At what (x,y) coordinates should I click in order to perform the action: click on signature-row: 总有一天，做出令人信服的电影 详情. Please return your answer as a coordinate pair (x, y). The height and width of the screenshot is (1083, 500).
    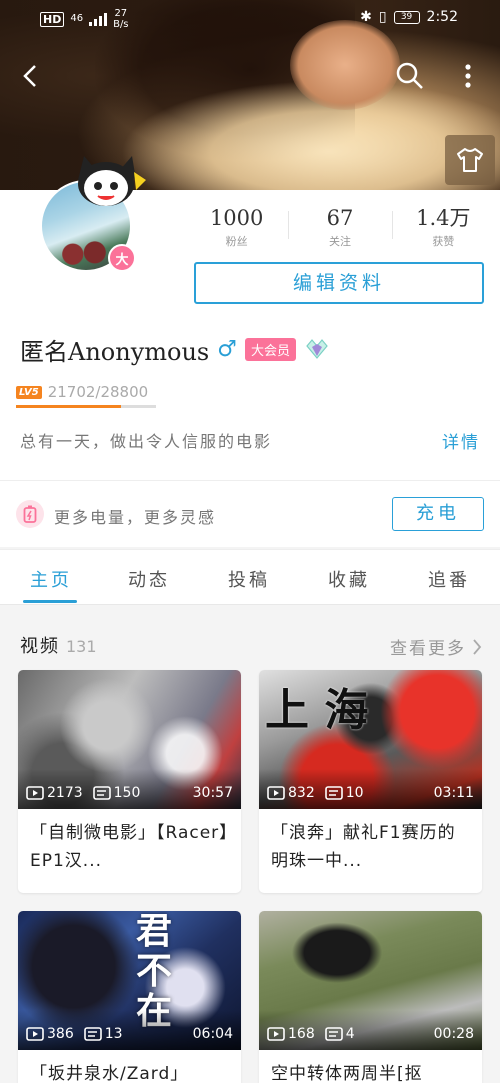
    Looking at the image, I should click on (251, 440).